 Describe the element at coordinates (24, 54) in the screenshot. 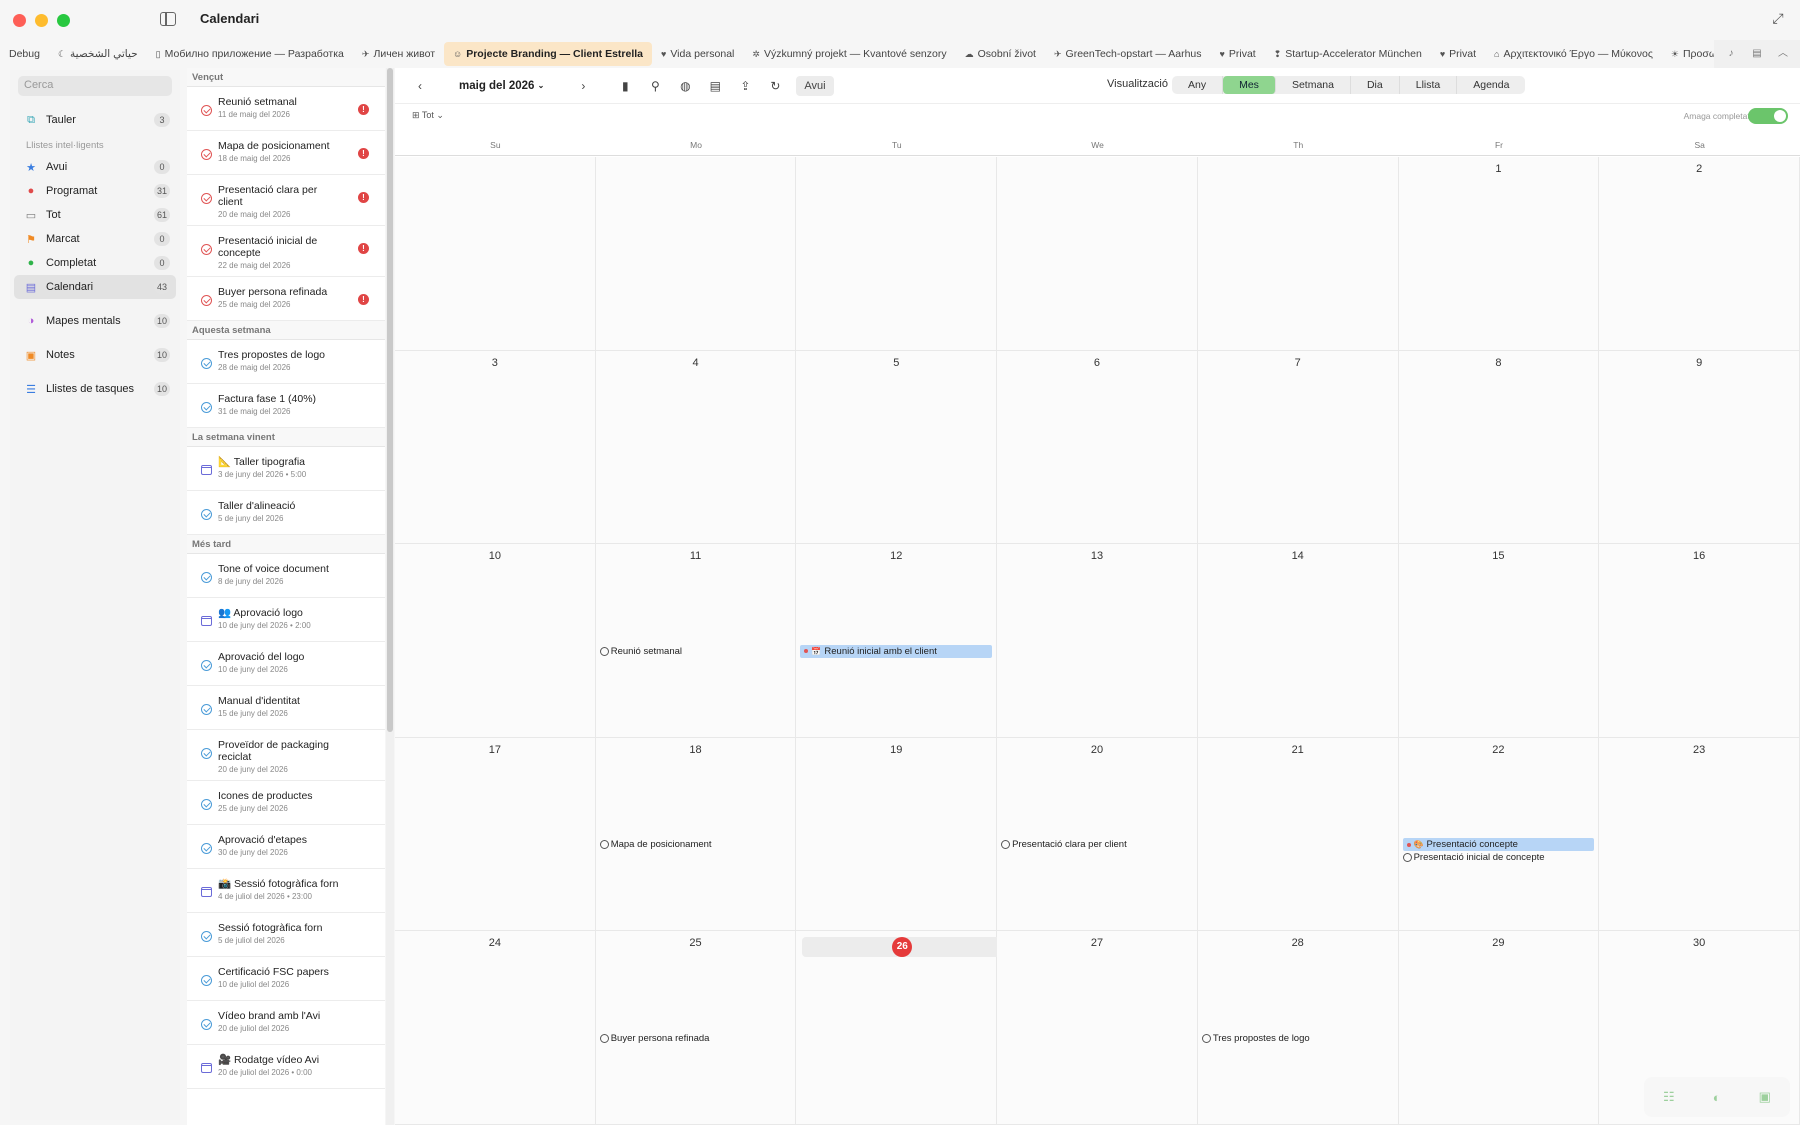

I see `project-tab: Debug` at that location.